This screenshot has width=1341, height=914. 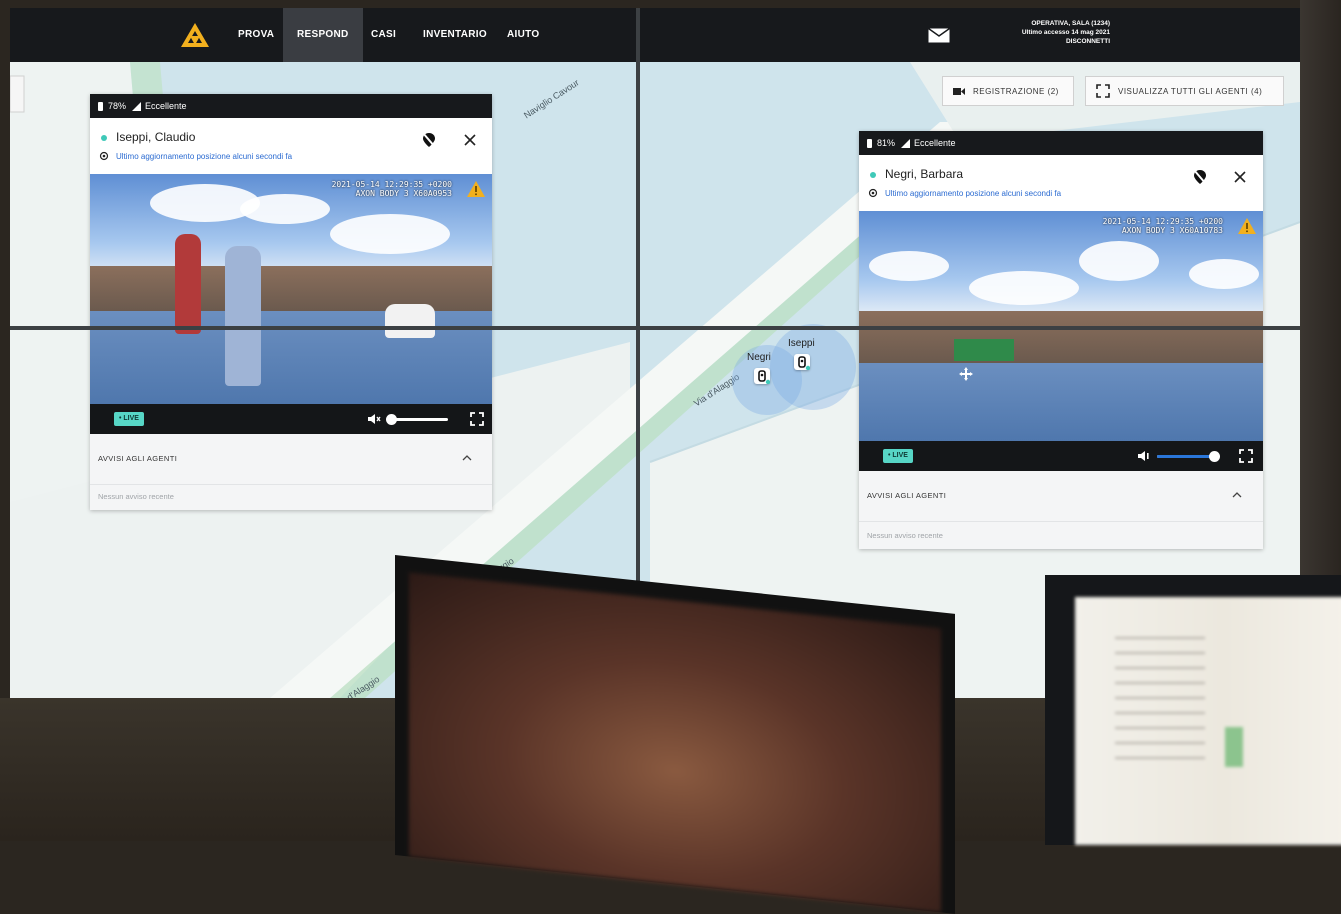 What do you see at coordinates (924, 174) in the screenshot?
I see `agent-name: Negri, Barbara` at bounding box center [924, 174].